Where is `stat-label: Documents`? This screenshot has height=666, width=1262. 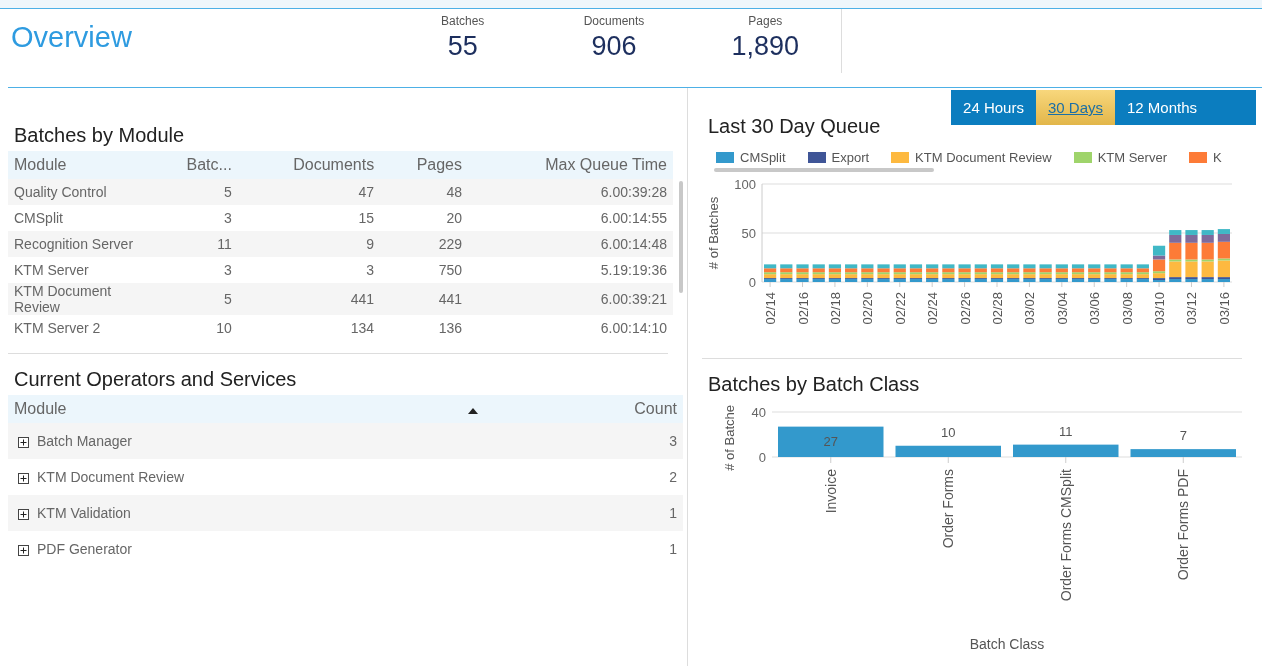
stat-label: Documents is located at coordinates (614, 21).